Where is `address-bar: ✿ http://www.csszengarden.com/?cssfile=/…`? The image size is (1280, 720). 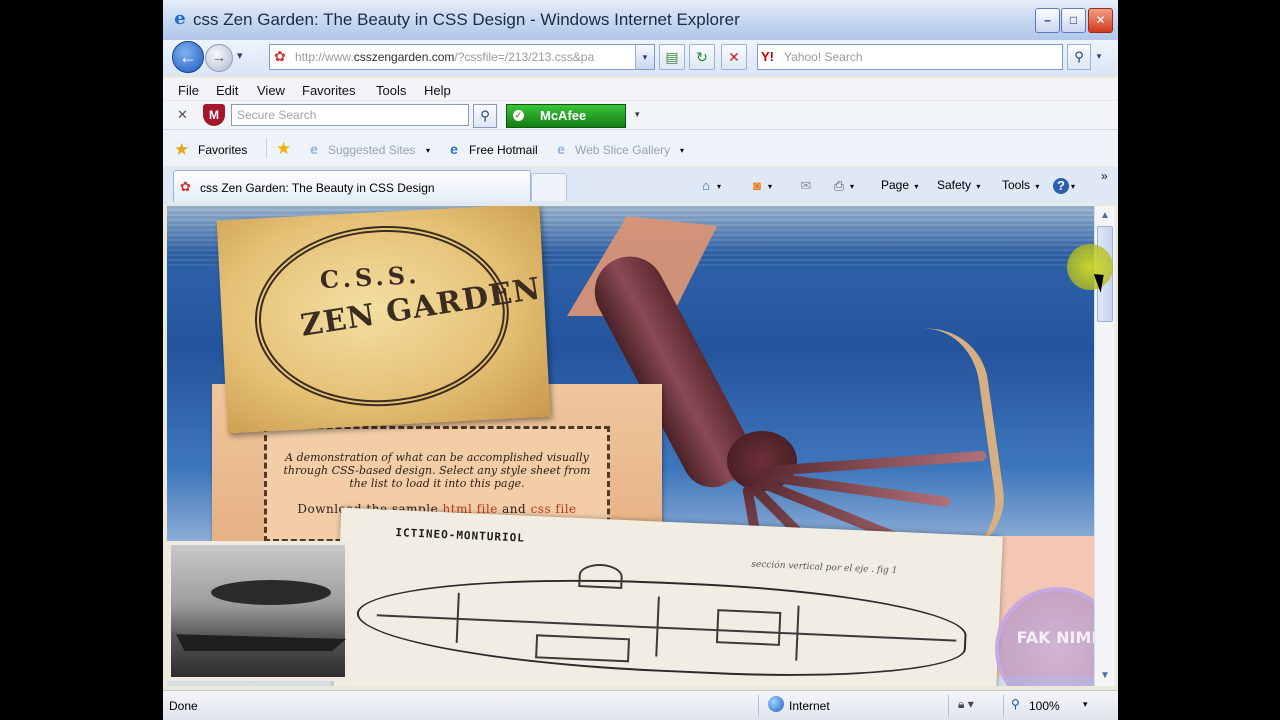 address-bar: ✿ http://www.csszengarden.com/?cssfile=/… is located at coordinates (462, 57).